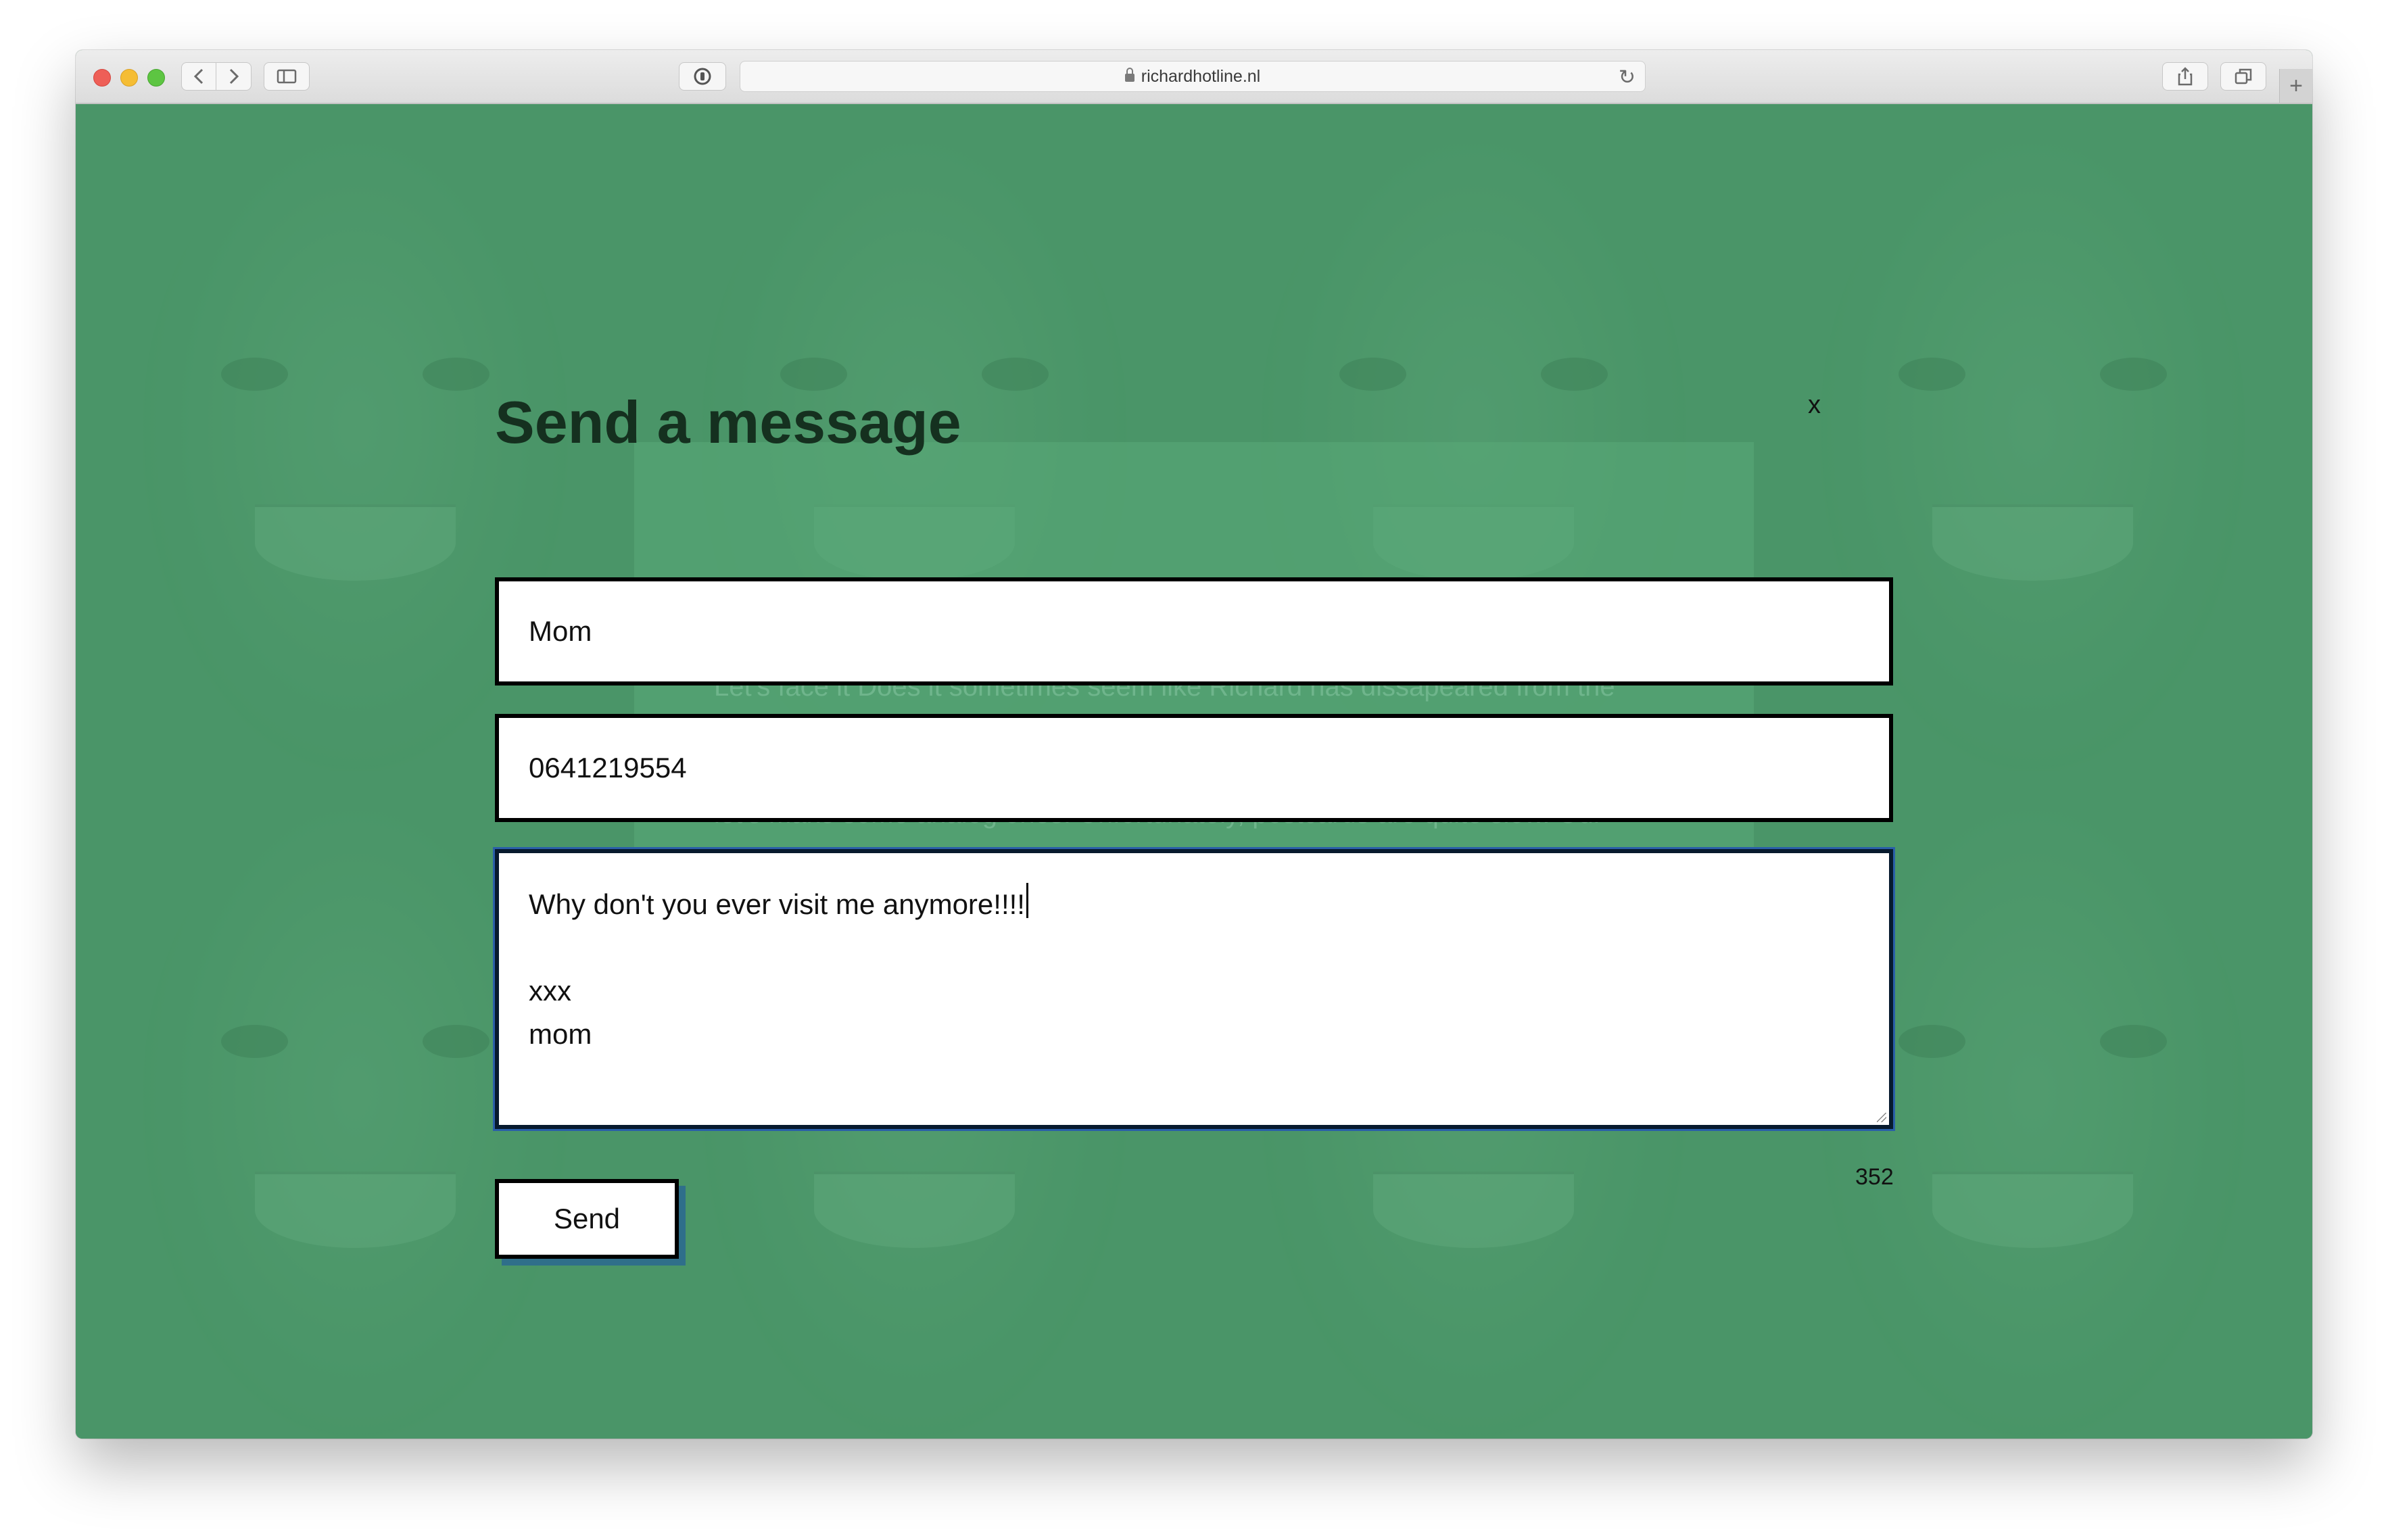  I want to click on browser-toolbar: richardhotline.nl ↻ +, so click(1194, 77).